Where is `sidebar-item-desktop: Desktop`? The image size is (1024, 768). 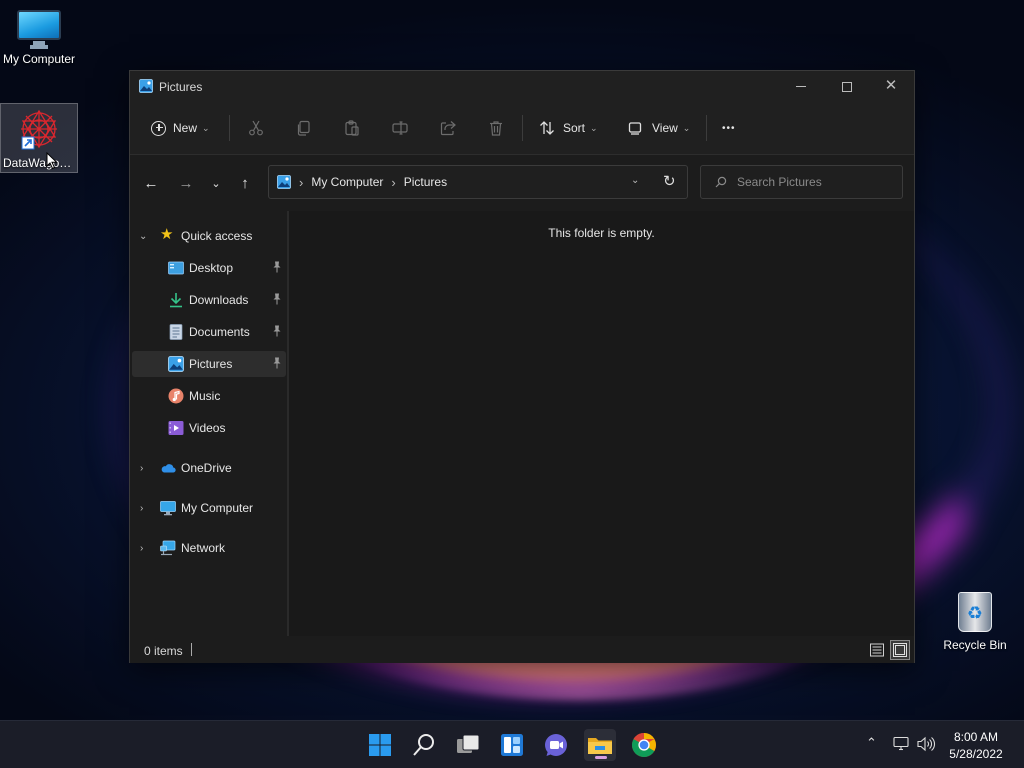
sidebar-item-desktop: Desktop is located at coordinates (209, 268).